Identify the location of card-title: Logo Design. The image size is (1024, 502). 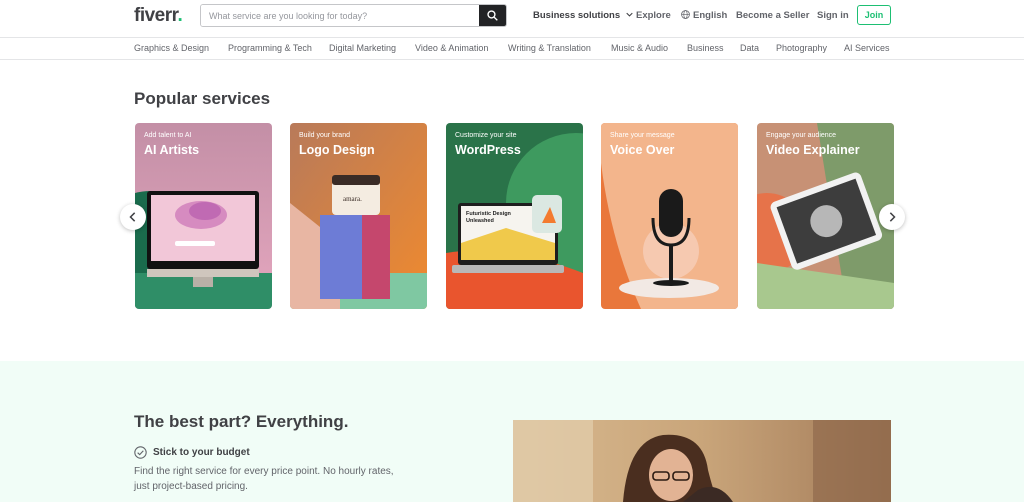
(337, 150).